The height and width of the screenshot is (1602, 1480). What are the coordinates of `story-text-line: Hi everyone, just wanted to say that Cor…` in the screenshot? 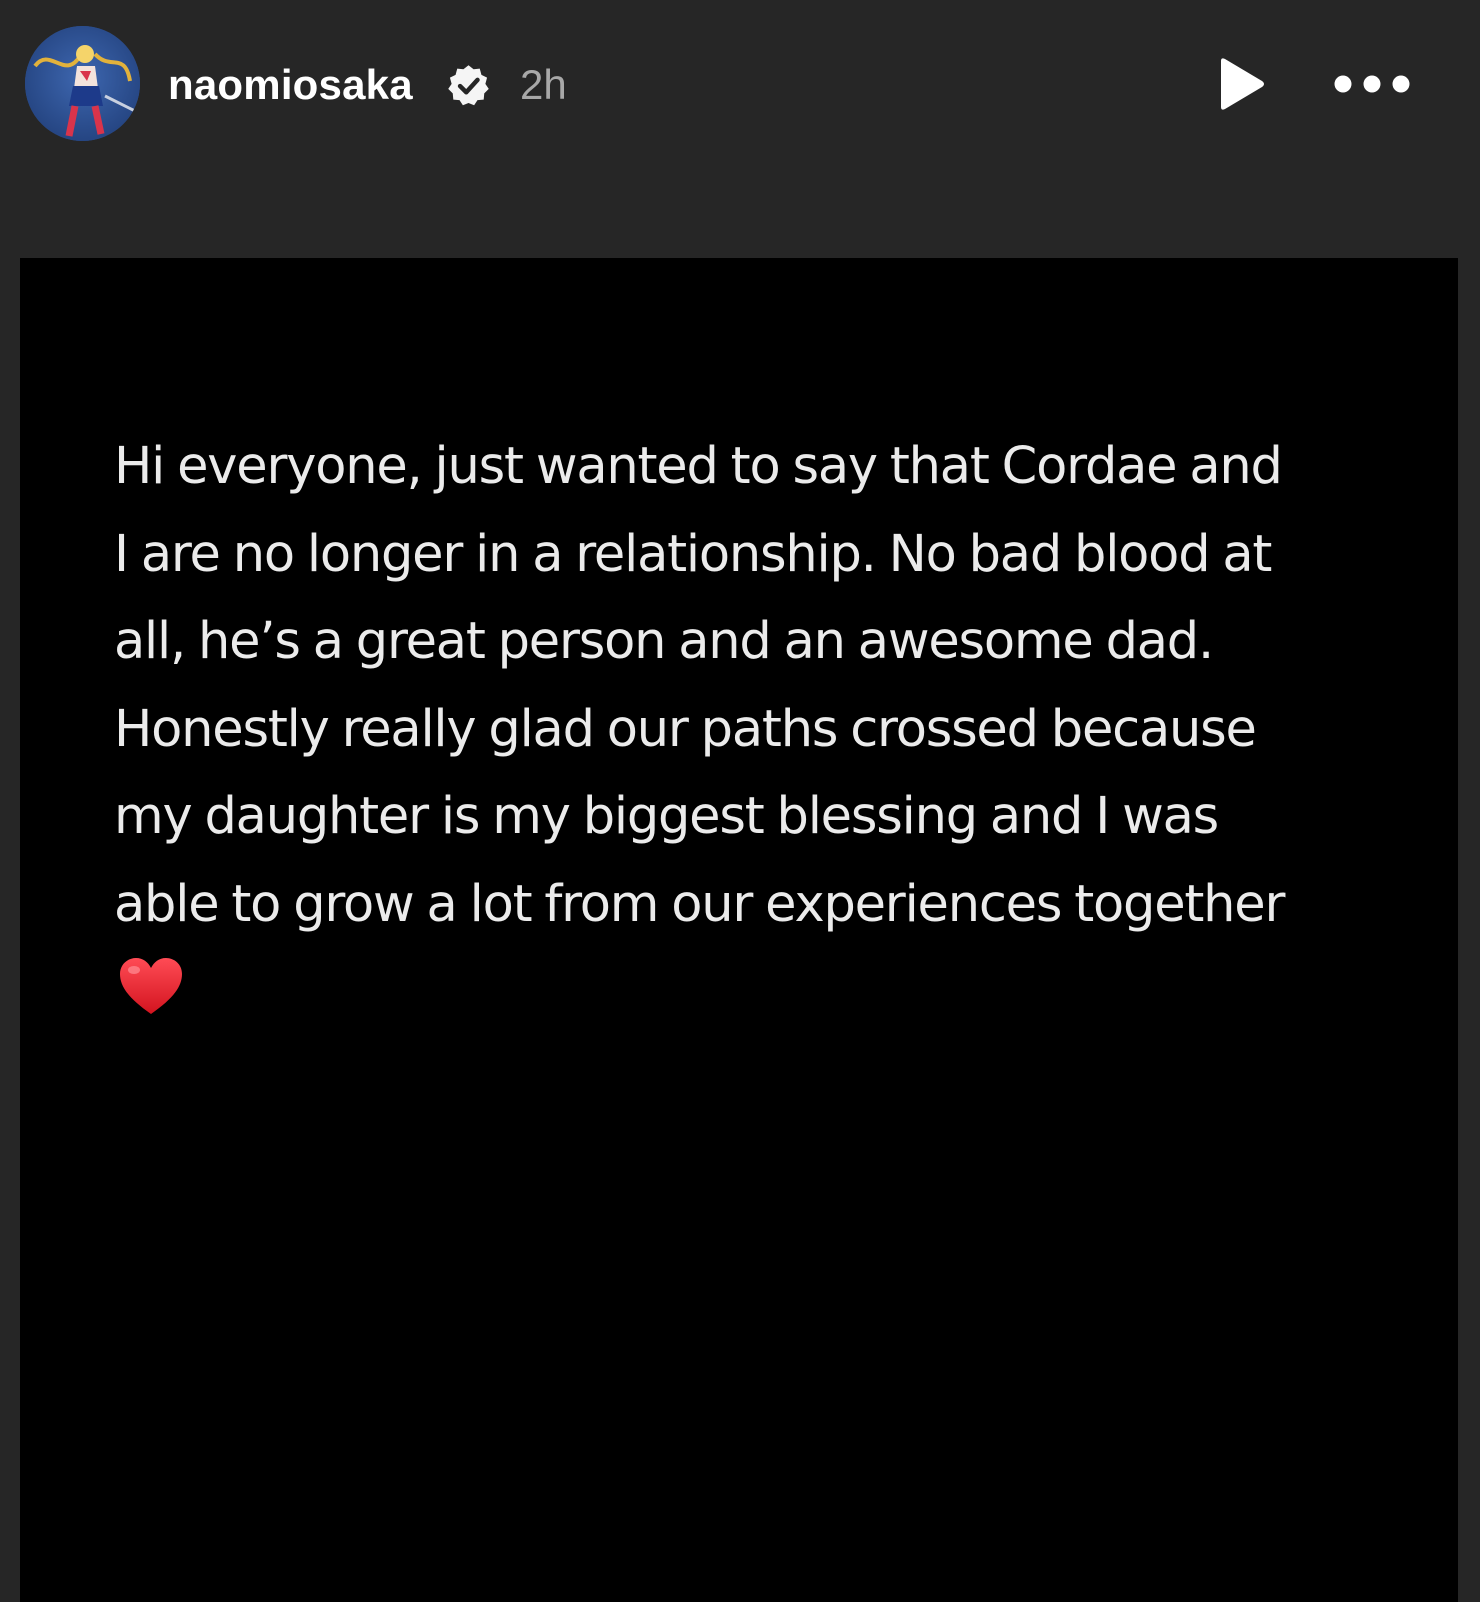 It's located at (698, 466).